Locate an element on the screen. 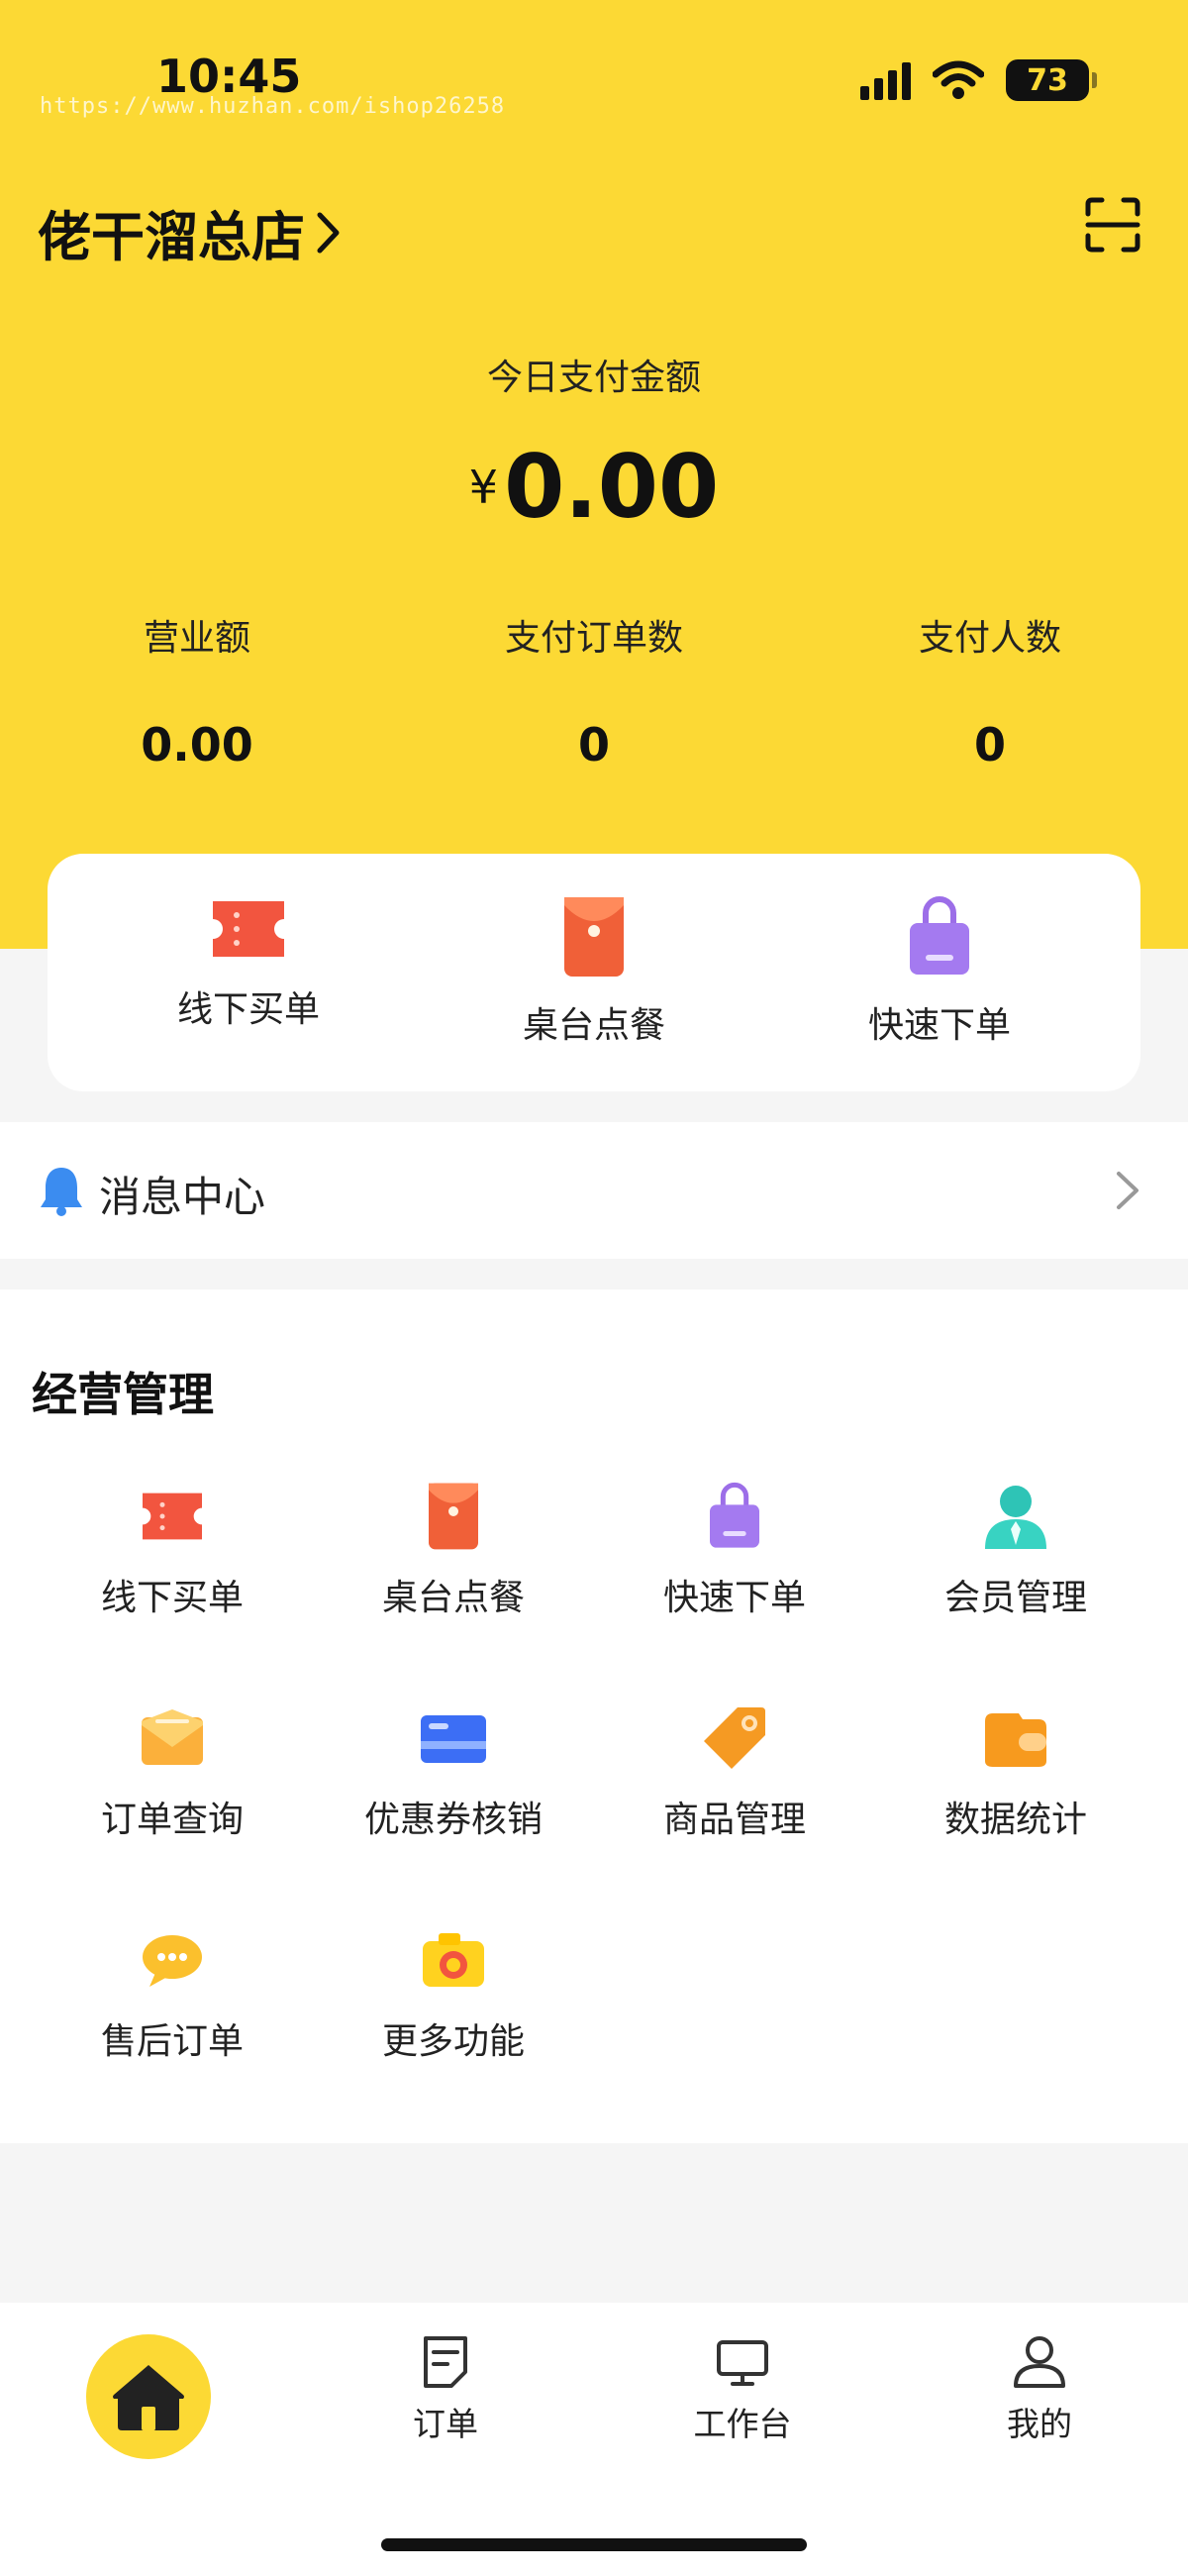 The width and height of the screenshot is (1188, 2576). chat-icon is located at coordinates (172, 1961).